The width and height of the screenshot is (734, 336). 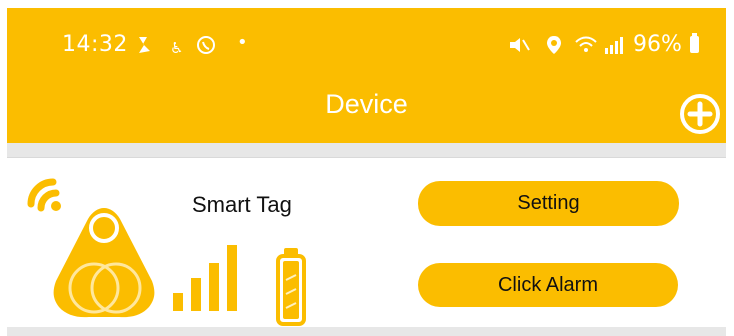 I want to click on battery-icon, so click(x=694, y=43).